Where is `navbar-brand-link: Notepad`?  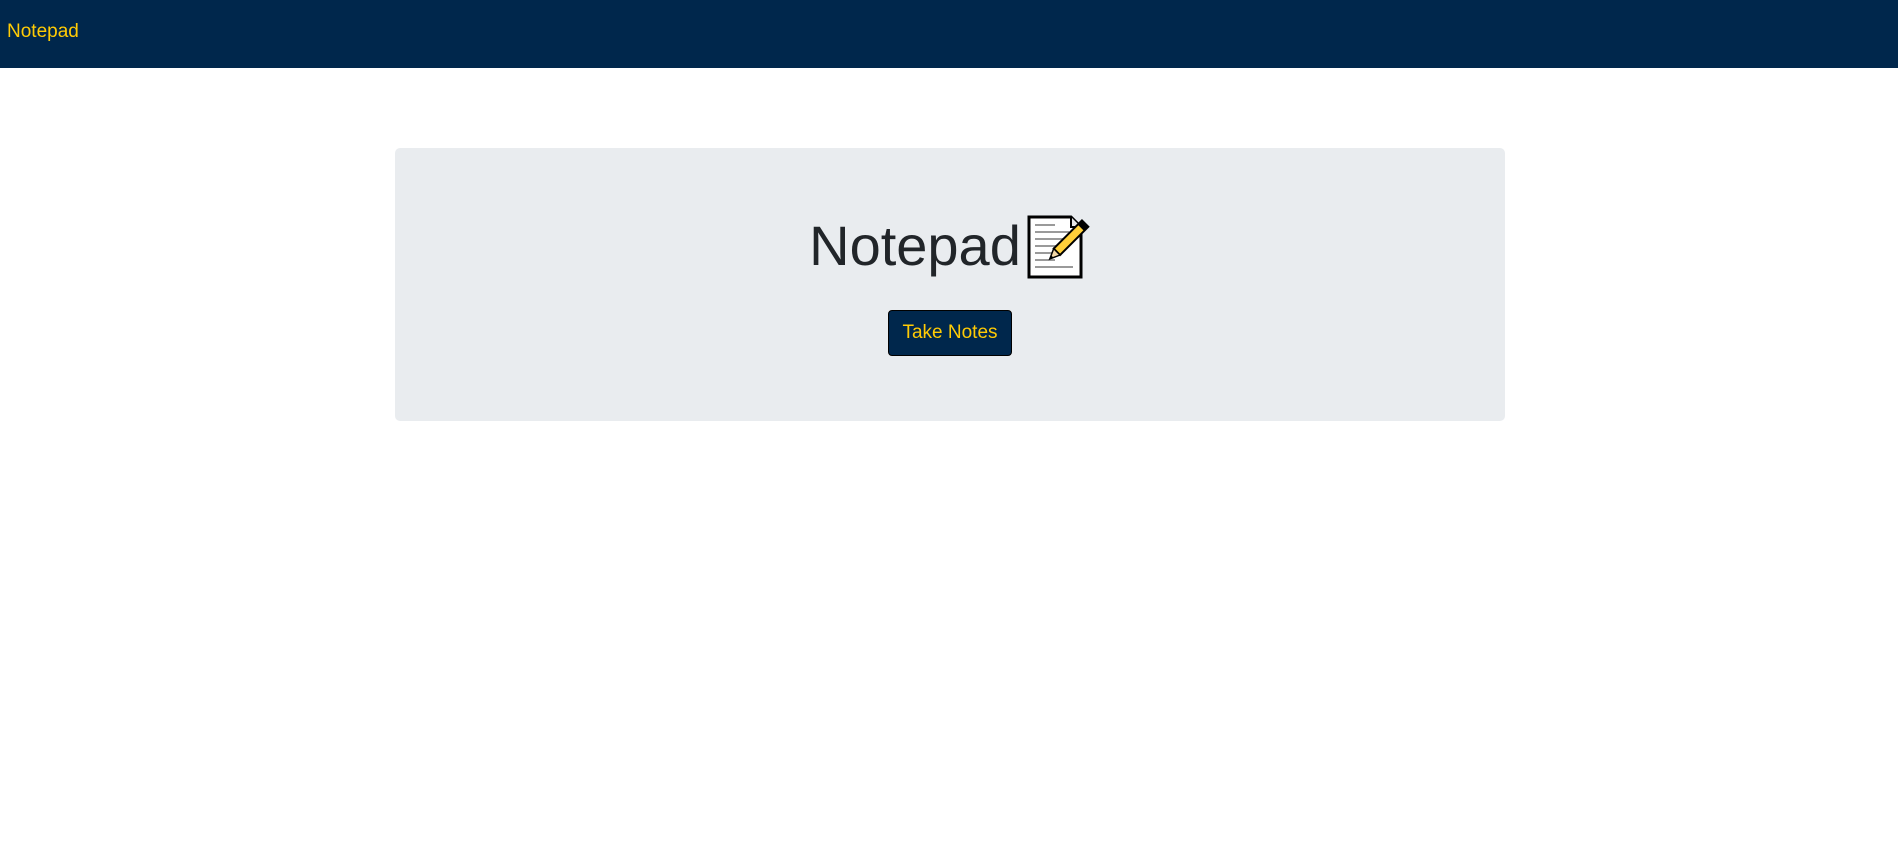
navbar-brand-link: Notepad is located at coordinates (43, 32).